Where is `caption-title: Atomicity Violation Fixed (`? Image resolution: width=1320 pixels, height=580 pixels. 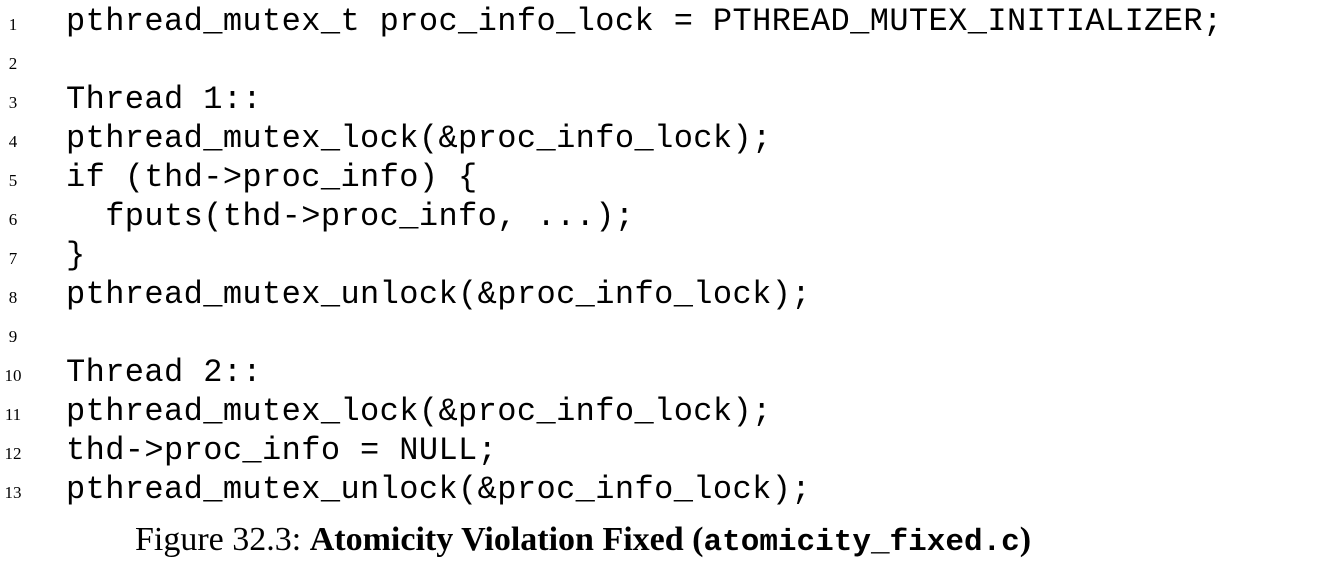 caption-title: Atomicity Violation Fixed ( is located at coordinates (506, 539).